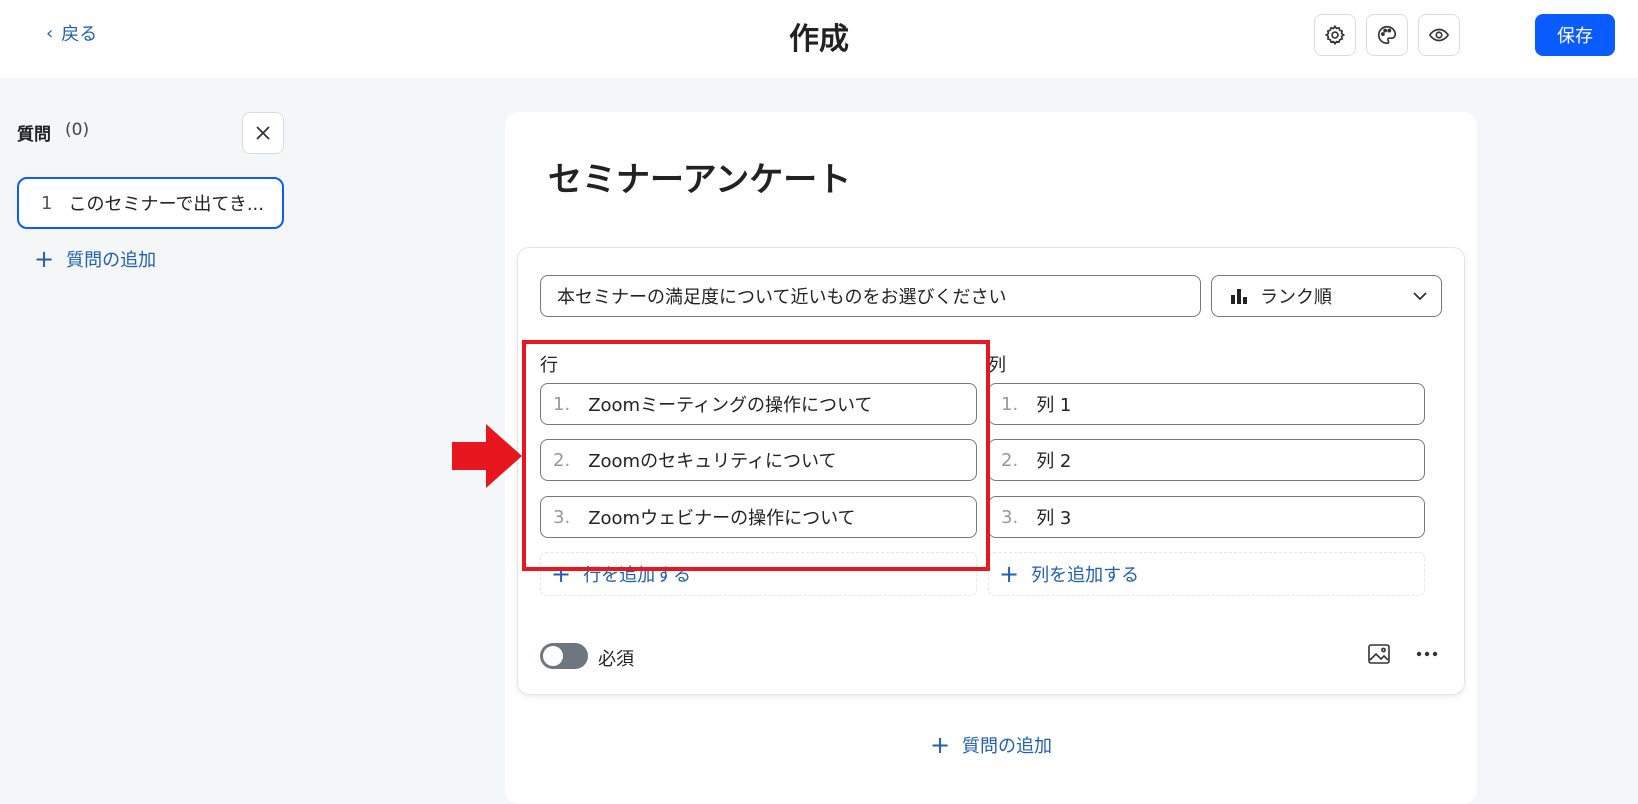 Image resolution: width=1638 pixels, height=804 pixels. I want to click on theme-button, so click(1387, 35).